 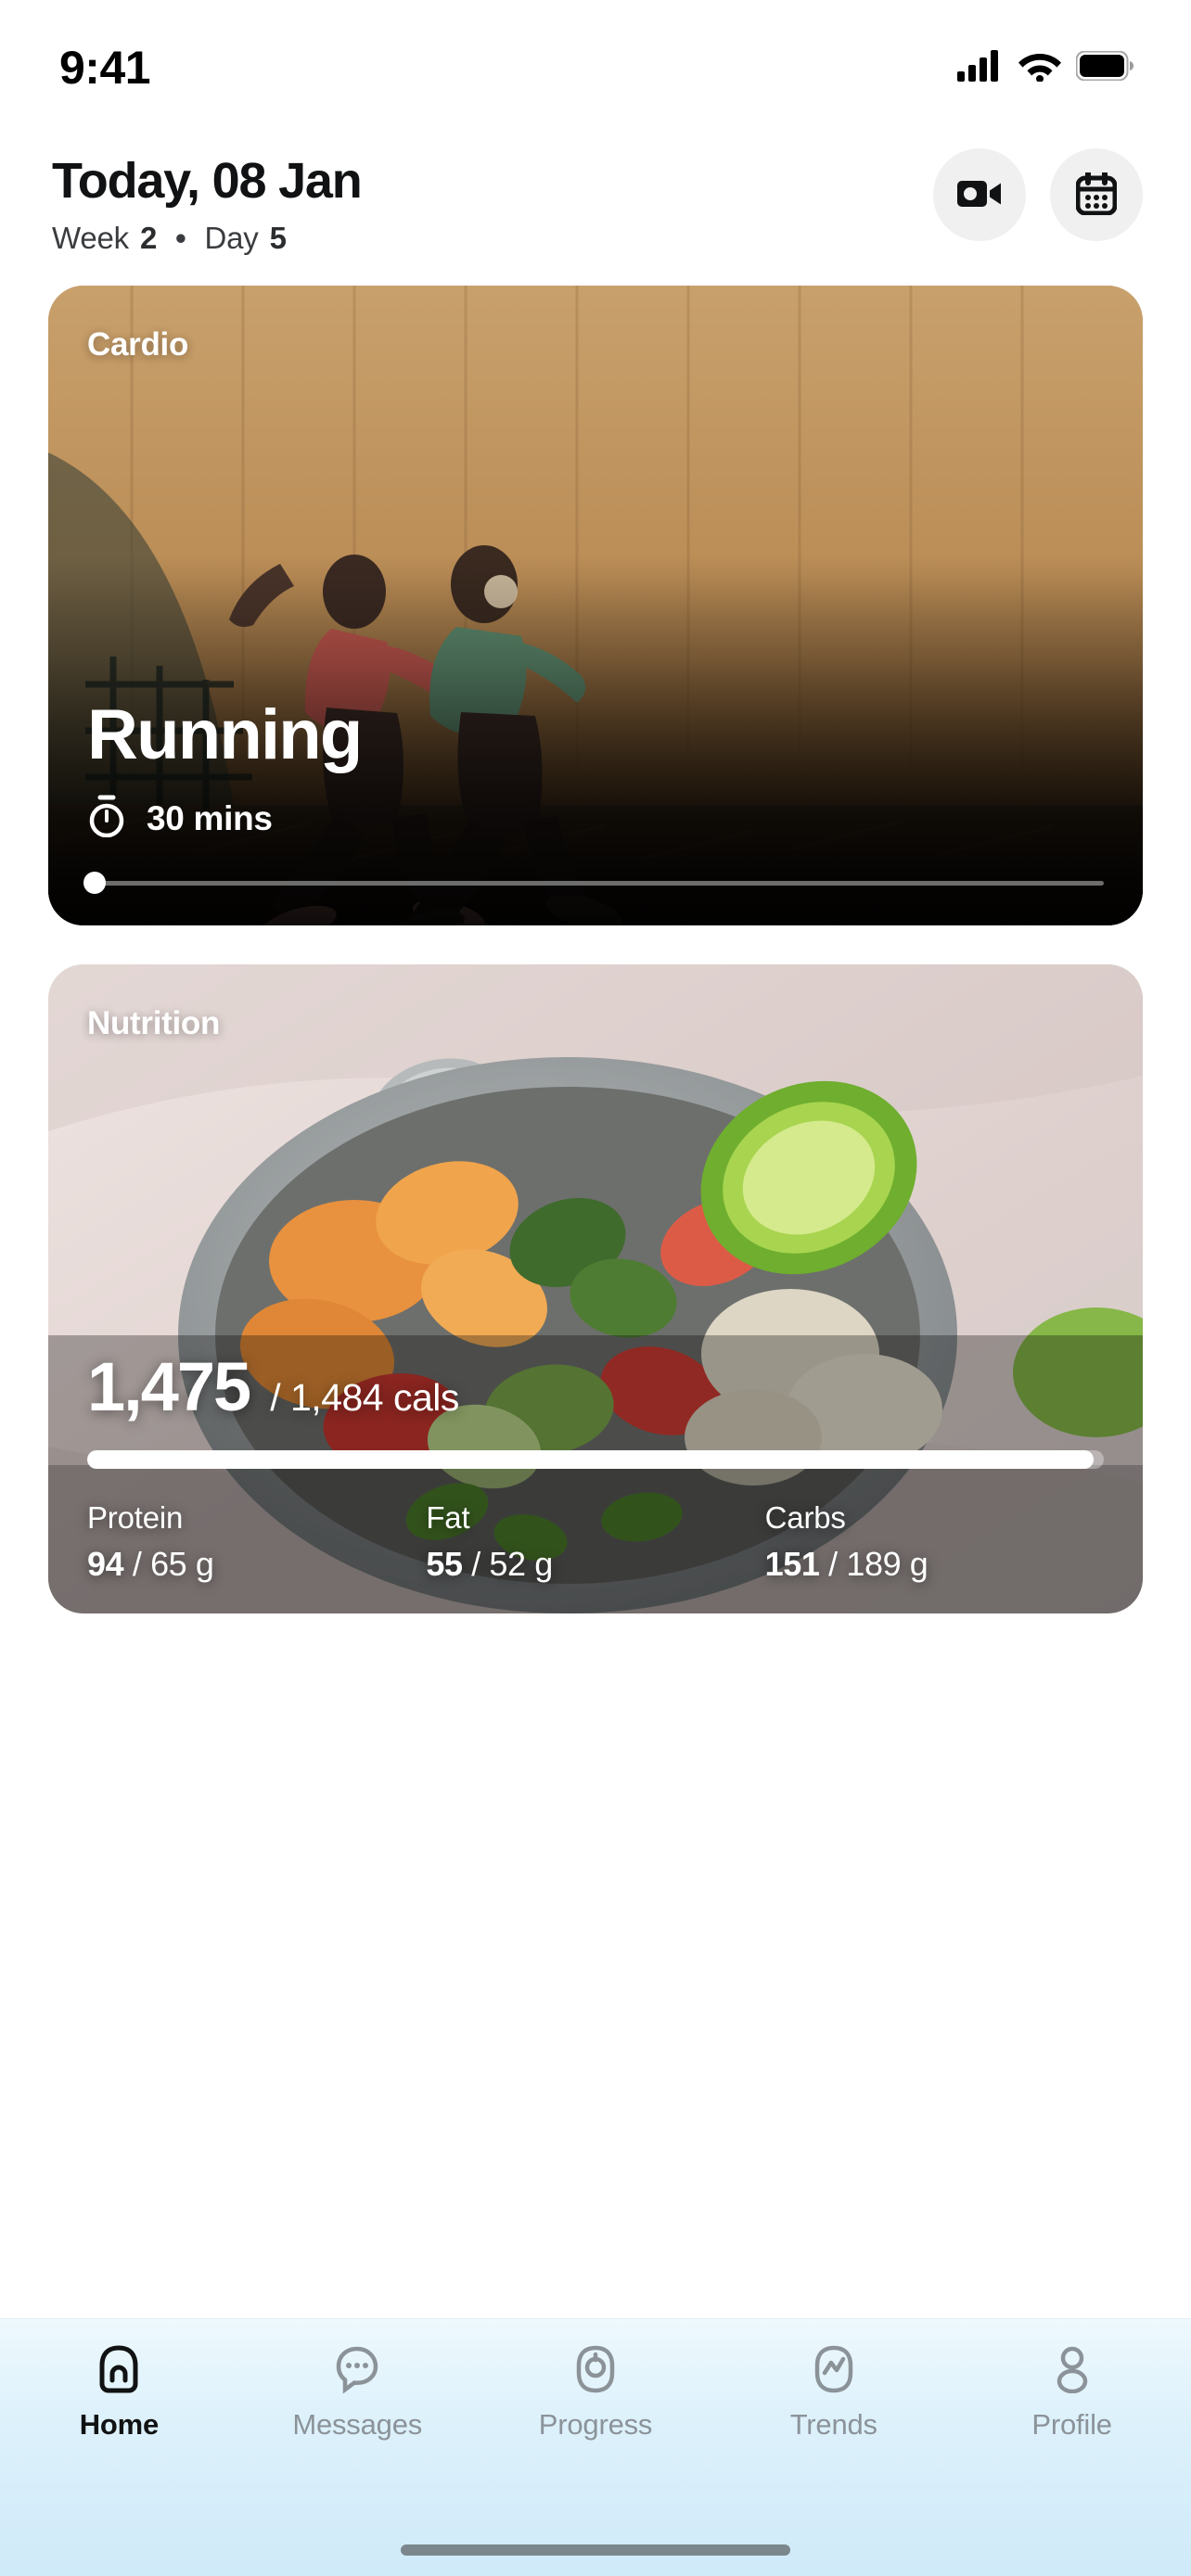 I want to click on nav-item-profile: Profile, so click(x=1072, y=2444).